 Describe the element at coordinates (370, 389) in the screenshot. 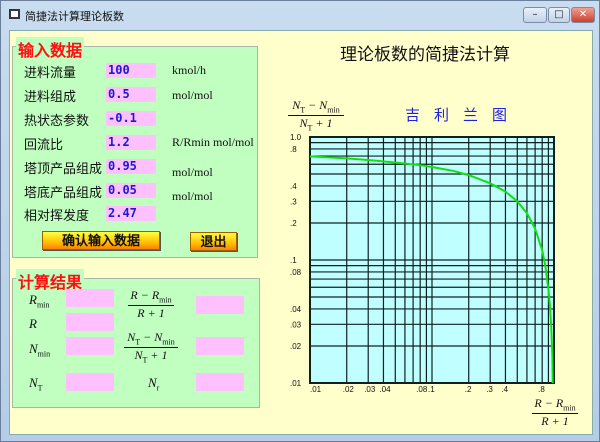

I see `x-tick-label: .03` at that location.